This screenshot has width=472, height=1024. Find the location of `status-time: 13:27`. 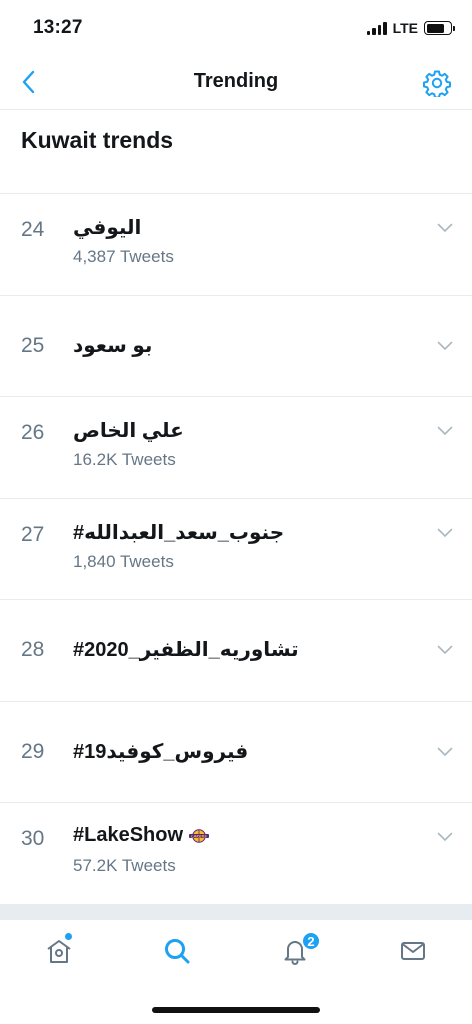

status-time: 13:27 is located at coordinates (58, 27).